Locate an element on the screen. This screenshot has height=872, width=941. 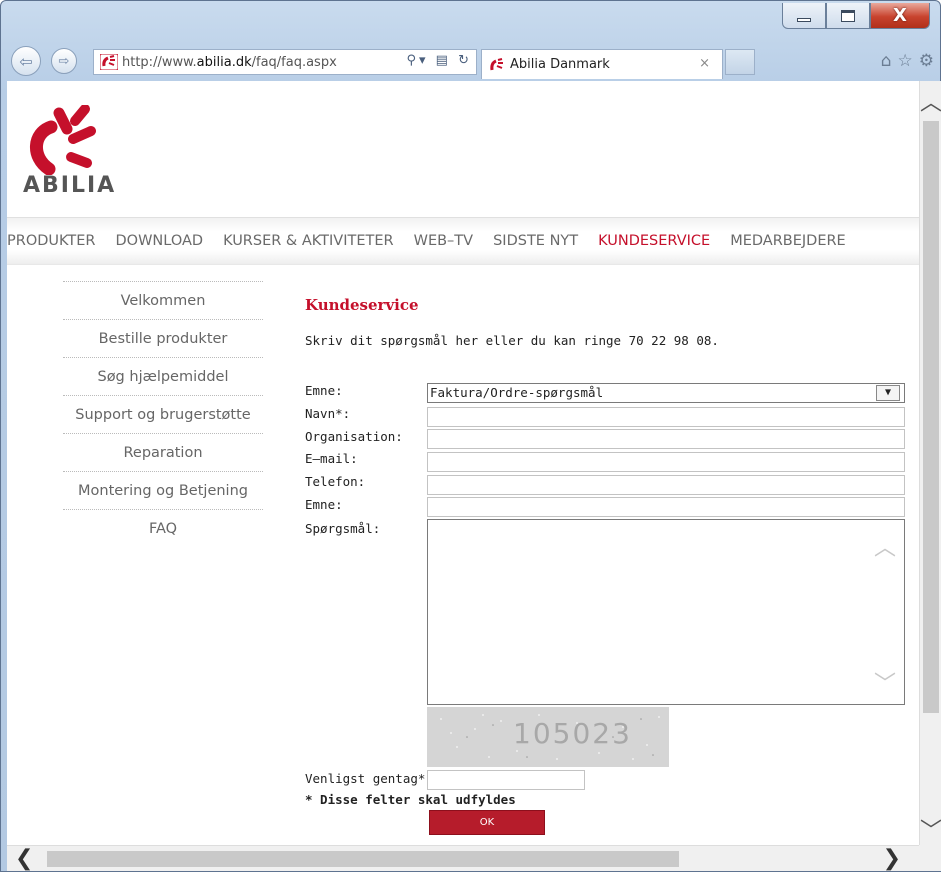
navn-label: Navn*: is located at coordinates (328, 413).